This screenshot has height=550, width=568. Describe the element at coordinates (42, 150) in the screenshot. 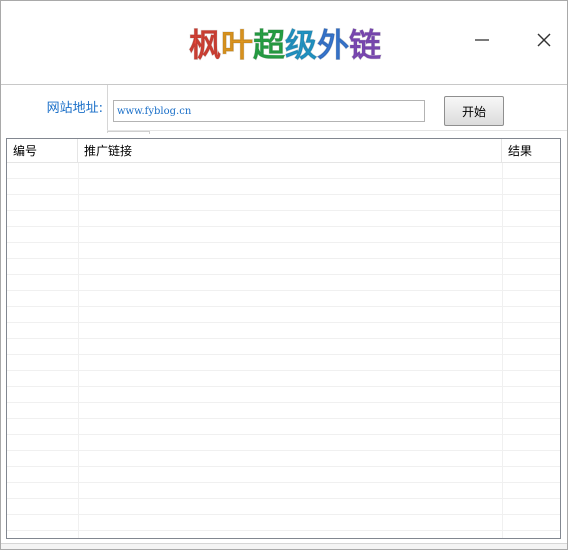

I see `column-header-id: 编号` at that location.